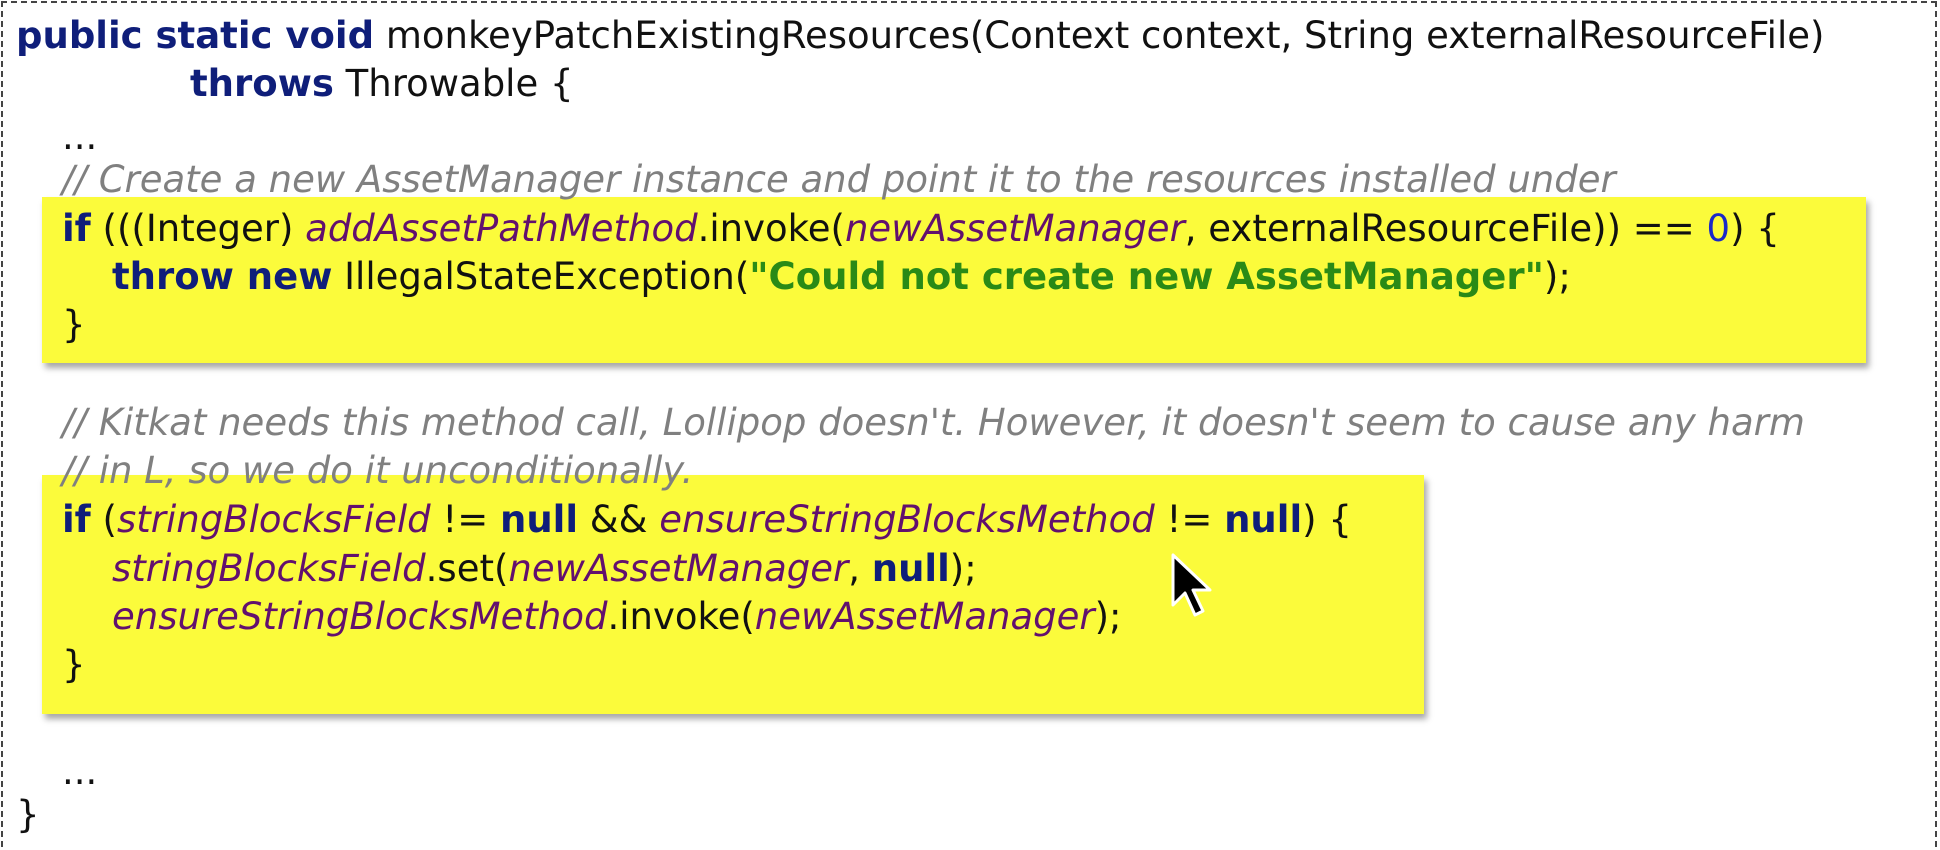 This screenshot has width=1940, height=850. Describe the element at coordinates (453, 83) in the screenshot. I see `code-text: Throwable {` at that location.